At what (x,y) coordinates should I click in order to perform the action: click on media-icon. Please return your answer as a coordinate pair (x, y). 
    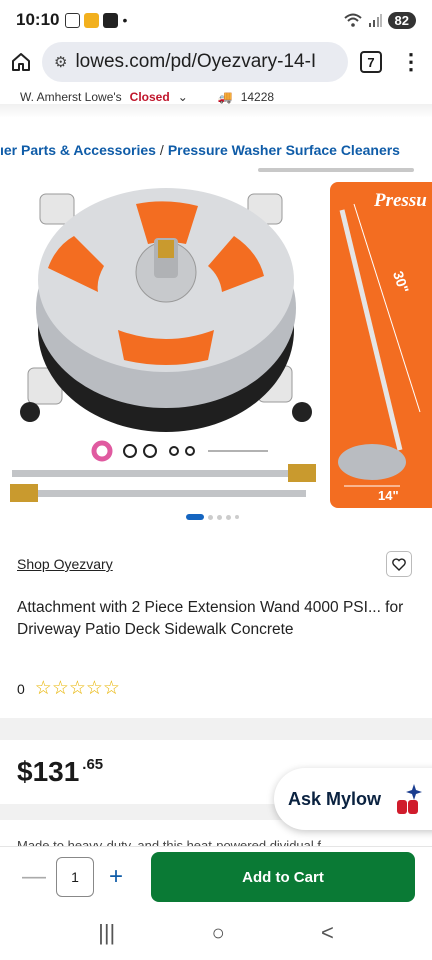
    Looking at the image, I should click on (111, 20).